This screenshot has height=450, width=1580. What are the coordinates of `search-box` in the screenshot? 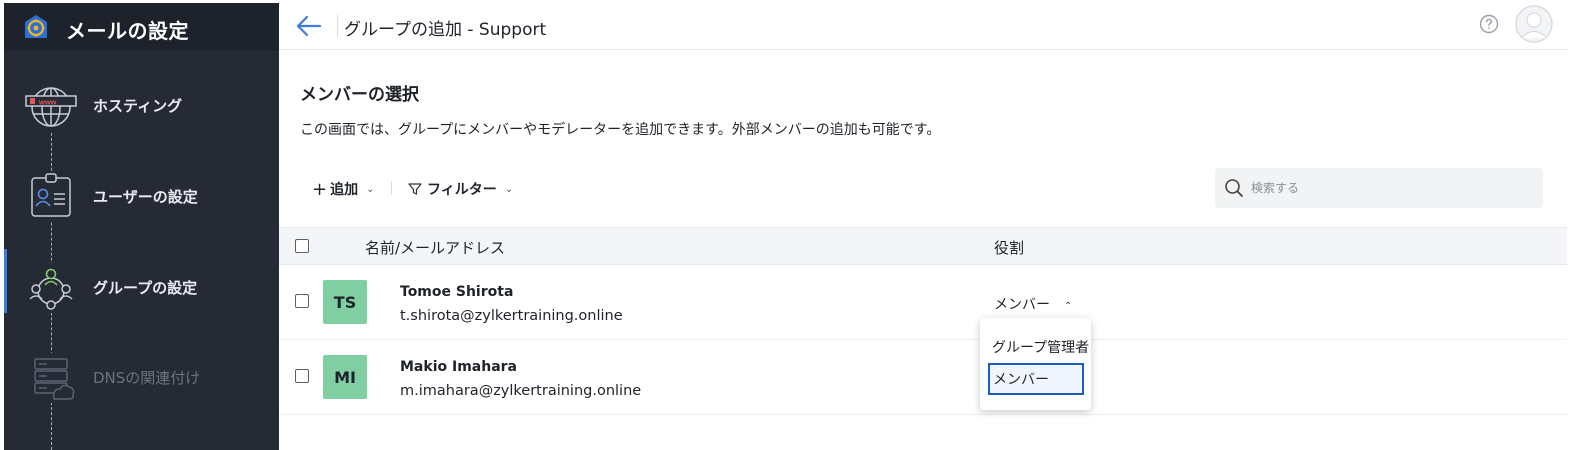 It's located at (1379, 188).